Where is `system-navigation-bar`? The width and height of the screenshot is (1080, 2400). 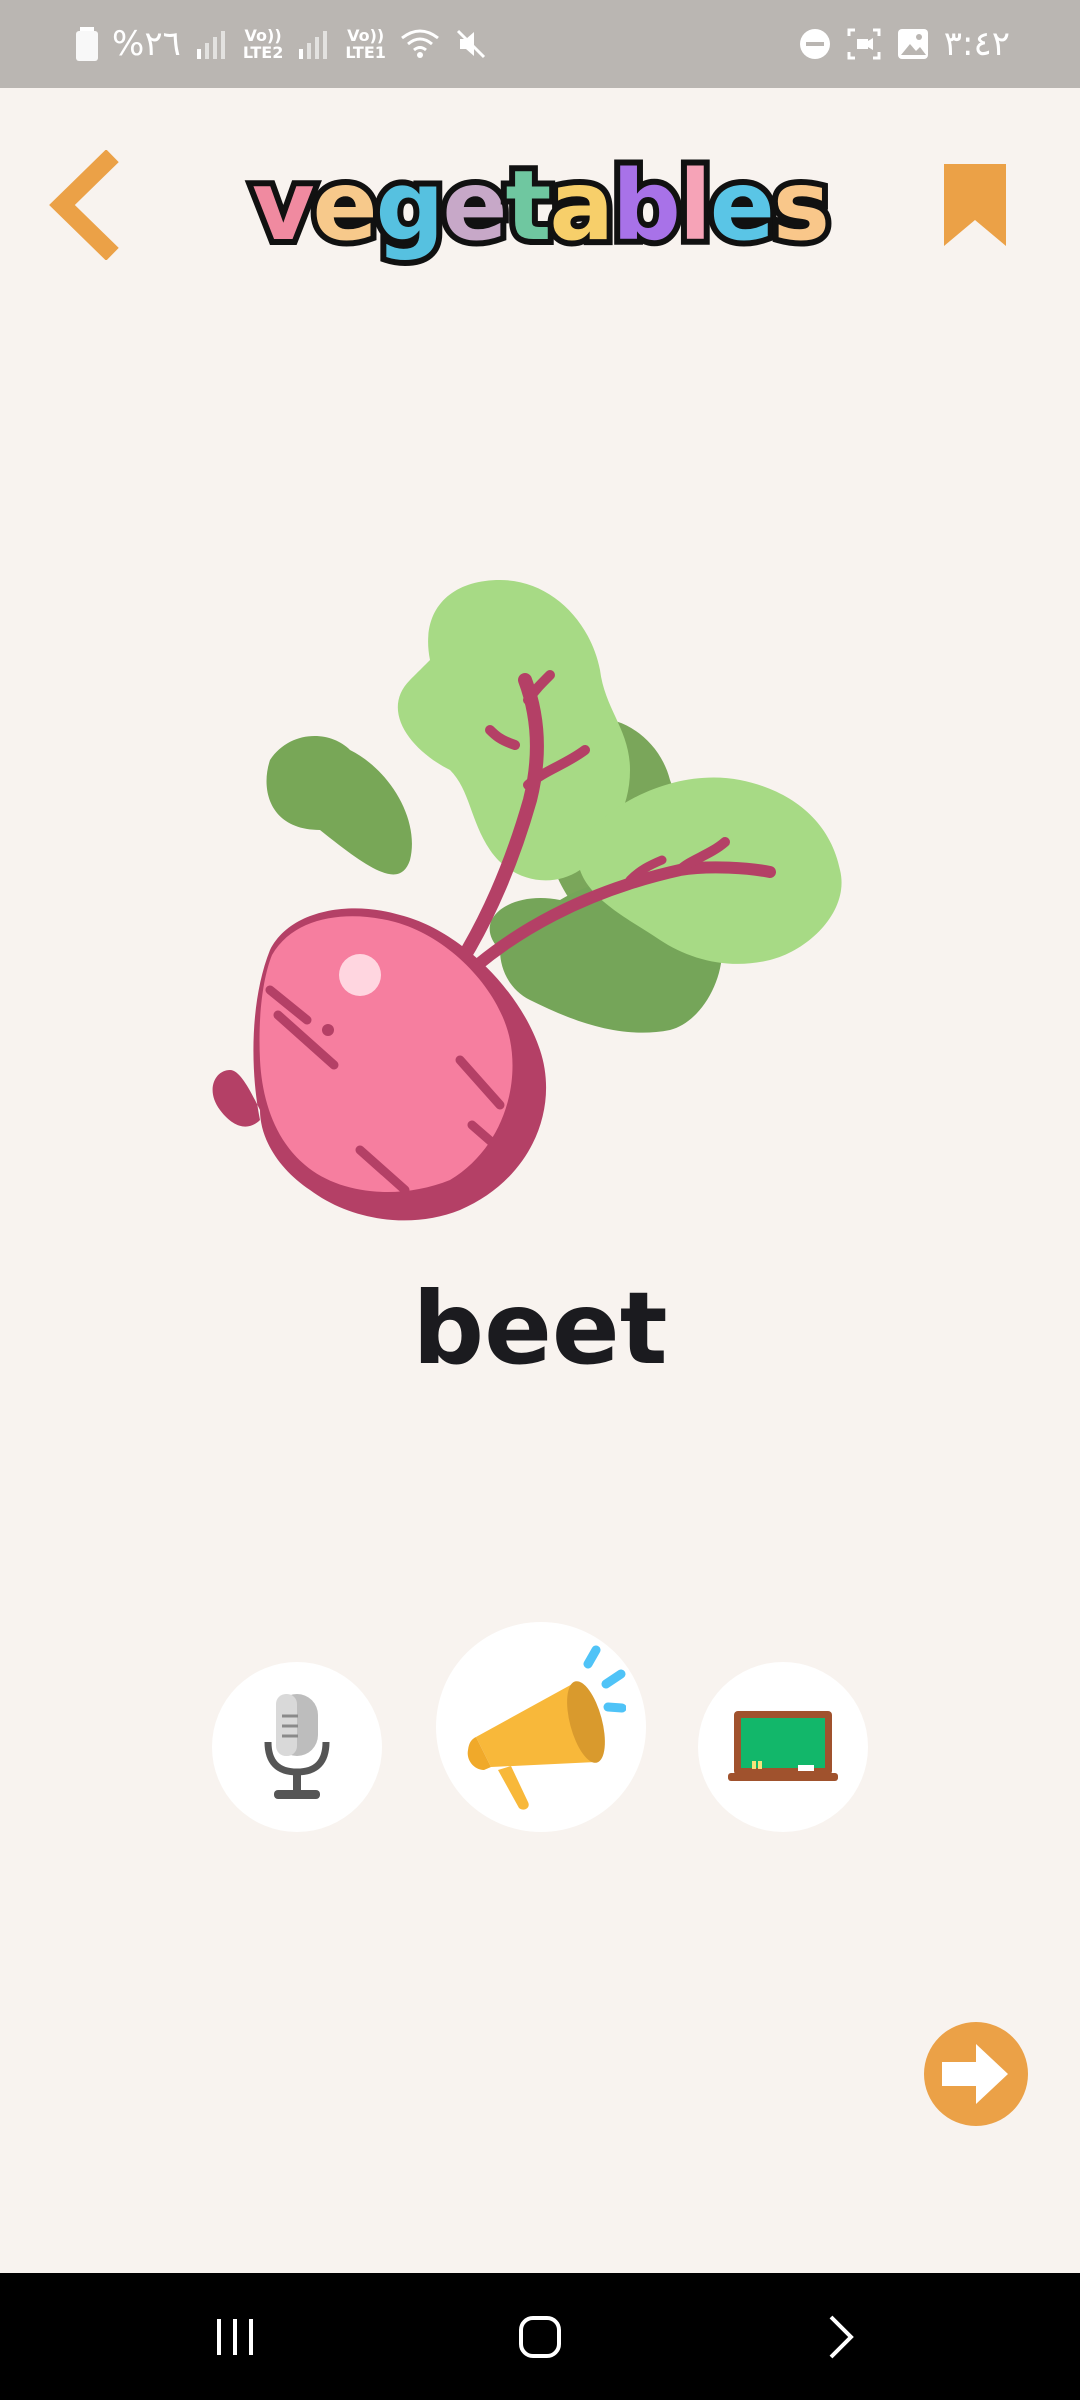
system-navigation-bar is located at coordinates (540, 2336).